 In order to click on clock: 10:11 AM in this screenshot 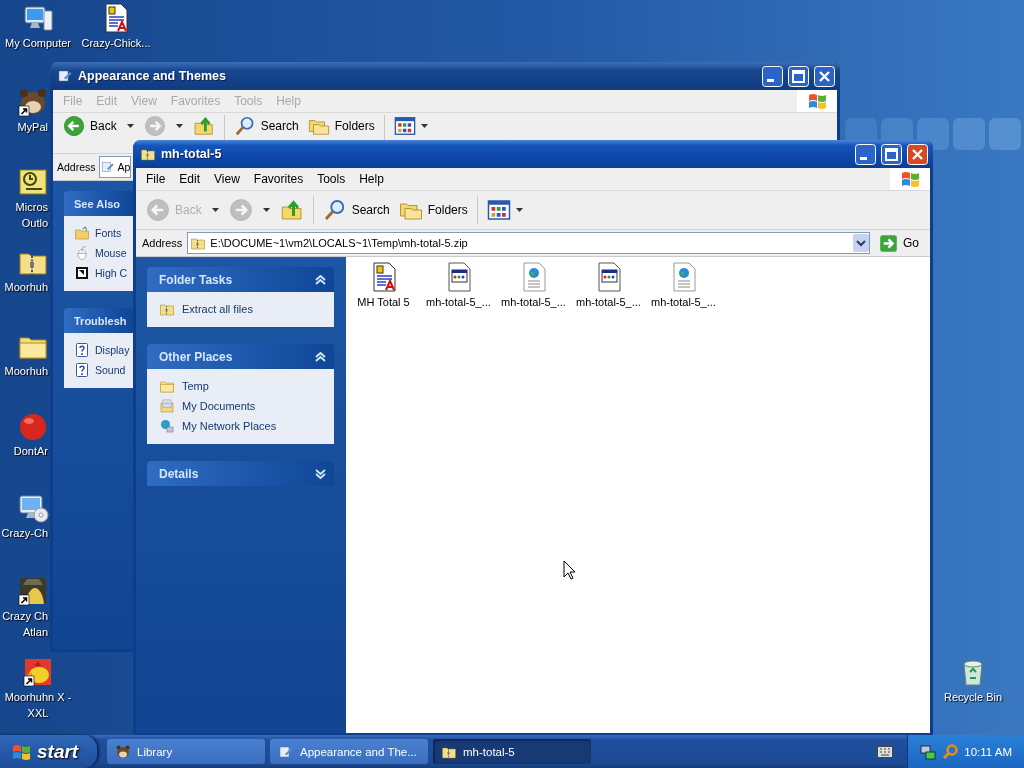, I will do `click(988, 751)`.